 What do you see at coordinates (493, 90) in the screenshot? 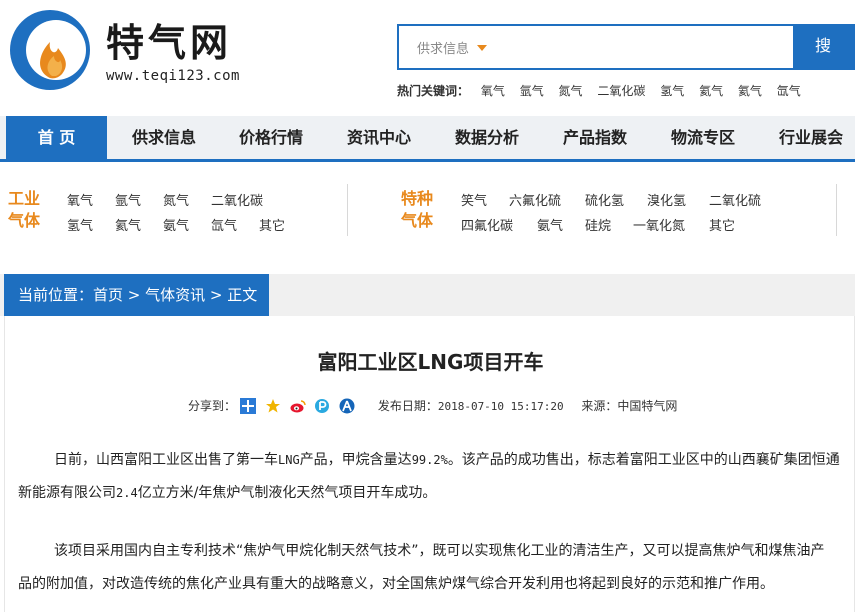
I see `hot-keyword: 氧气` at bounding box center [493, 90].